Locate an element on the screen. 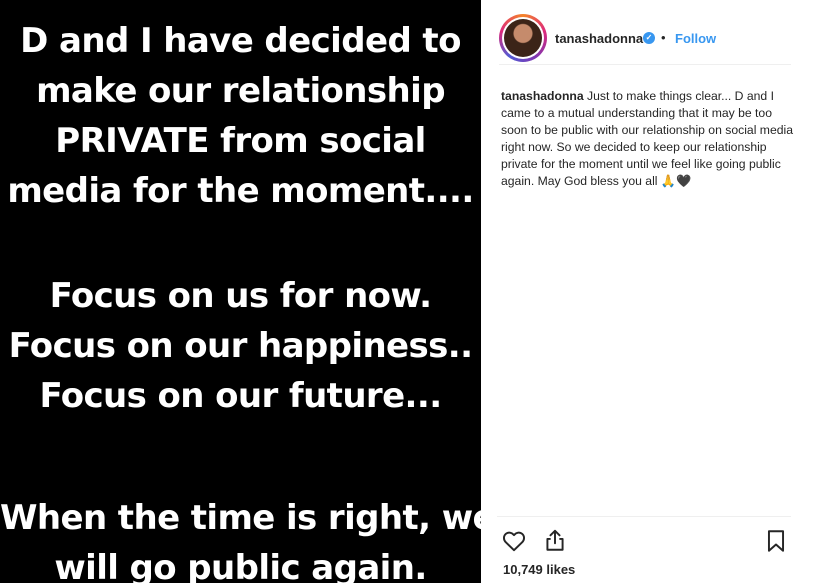  heart-icon is located at coordinates (514, 541).